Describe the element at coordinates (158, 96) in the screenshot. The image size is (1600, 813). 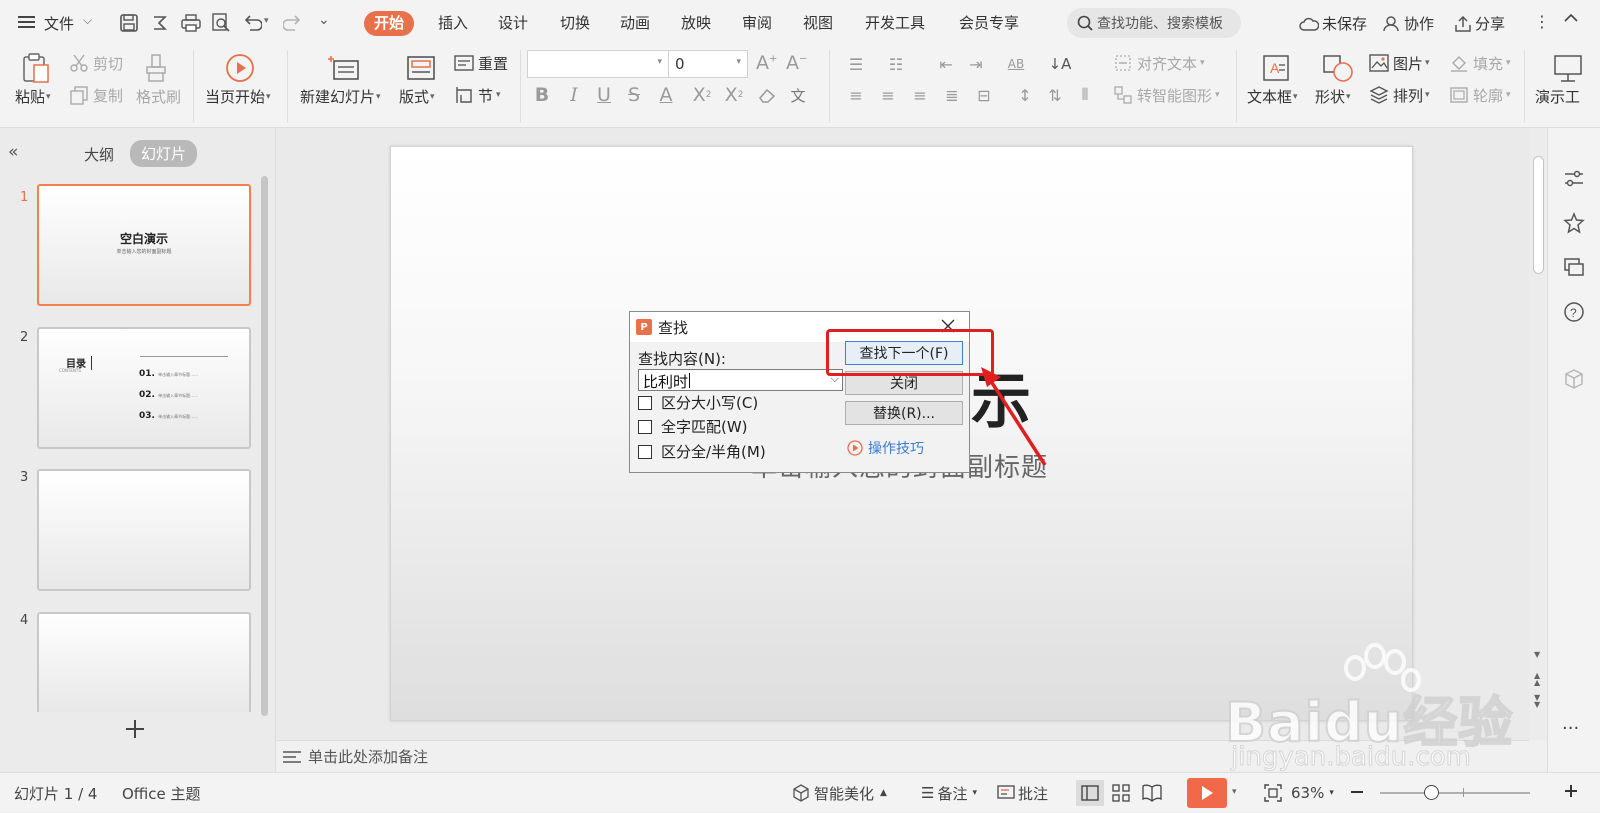
I see `format-painter-button: 格式刷` at that location.